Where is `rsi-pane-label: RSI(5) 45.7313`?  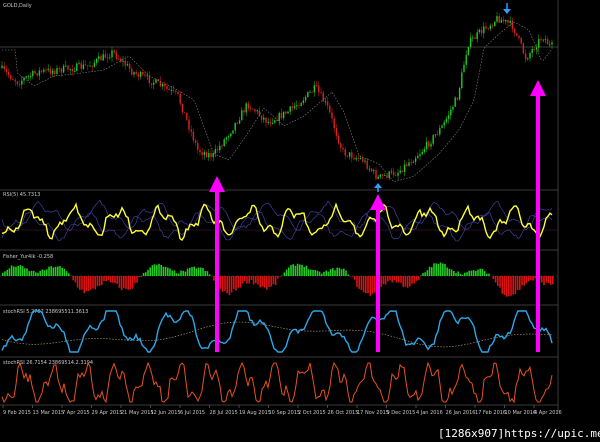 rsi-pane-label: RSI(5) 45.7313 is located at coordinates (21, 195).